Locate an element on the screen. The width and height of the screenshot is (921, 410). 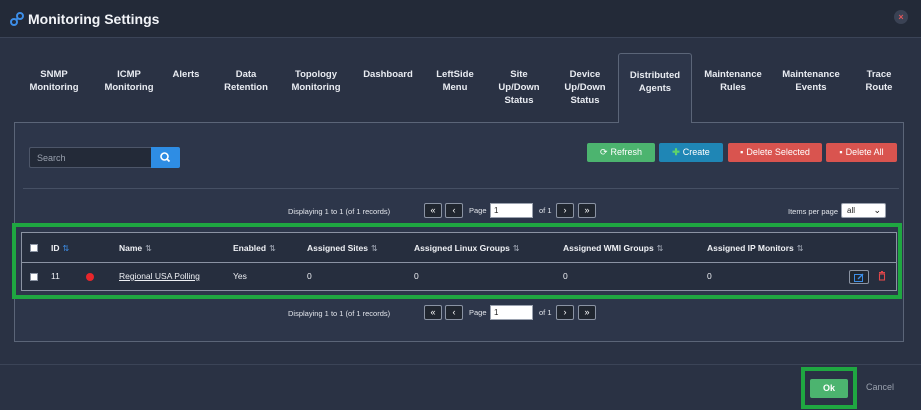
row-checkbox is located at coordinates (34, 277).